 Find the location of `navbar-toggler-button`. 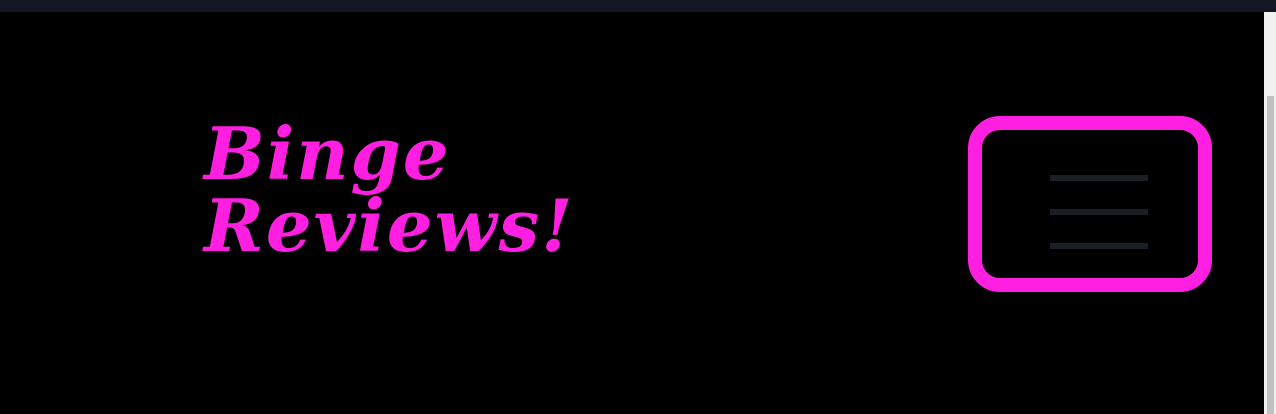

navbar-toggler-button is located at coordinates (1090, 204).